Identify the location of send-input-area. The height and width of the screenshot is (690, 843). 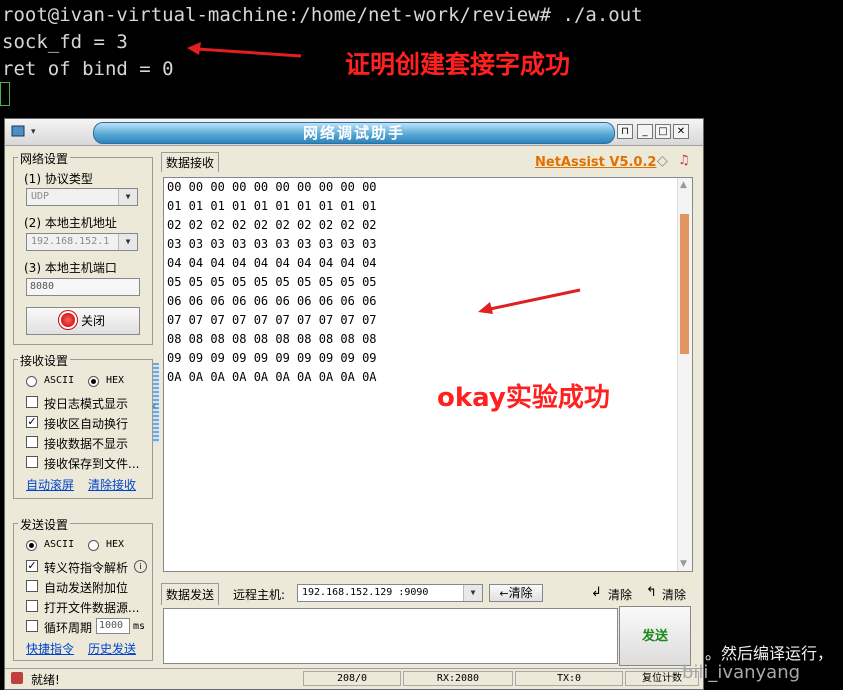
(390, 636).